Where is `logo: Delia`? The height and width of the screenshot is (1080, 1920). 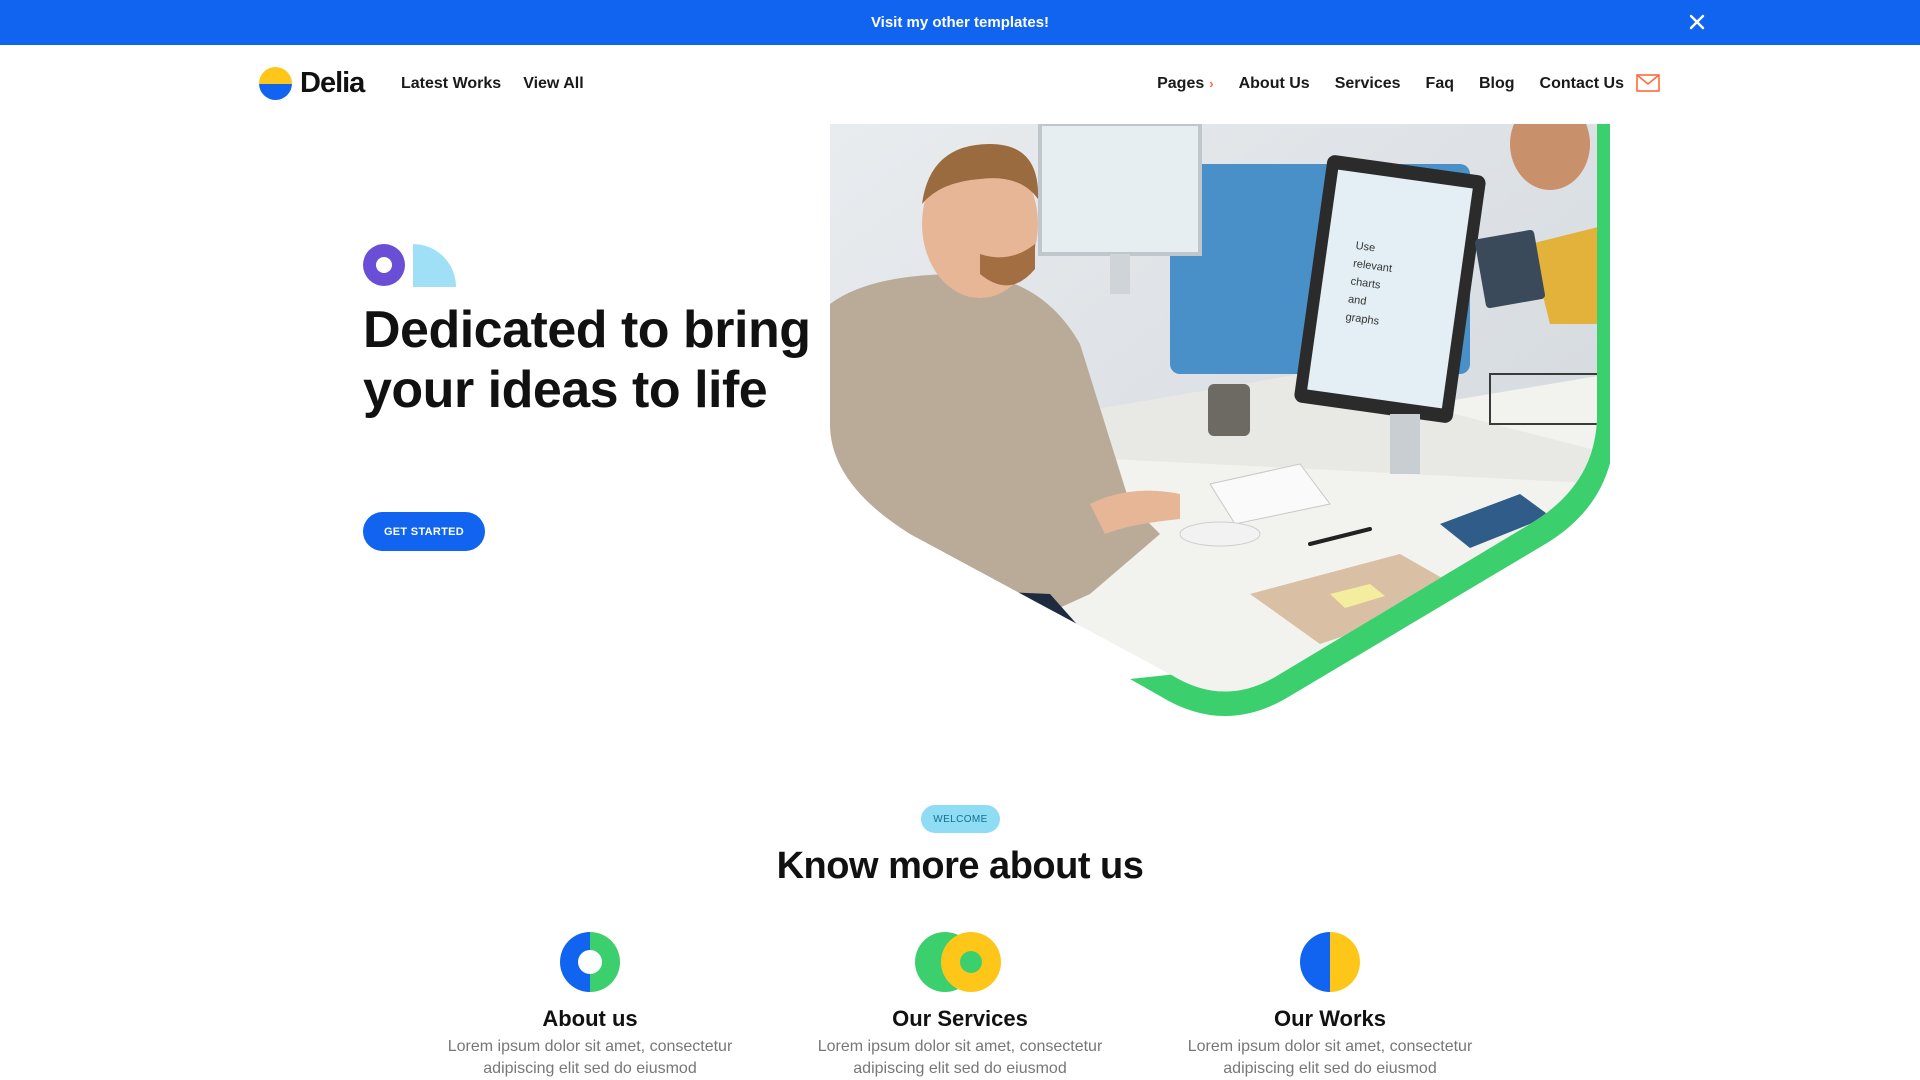 logo: Delia is located at coordinates (312, 83).